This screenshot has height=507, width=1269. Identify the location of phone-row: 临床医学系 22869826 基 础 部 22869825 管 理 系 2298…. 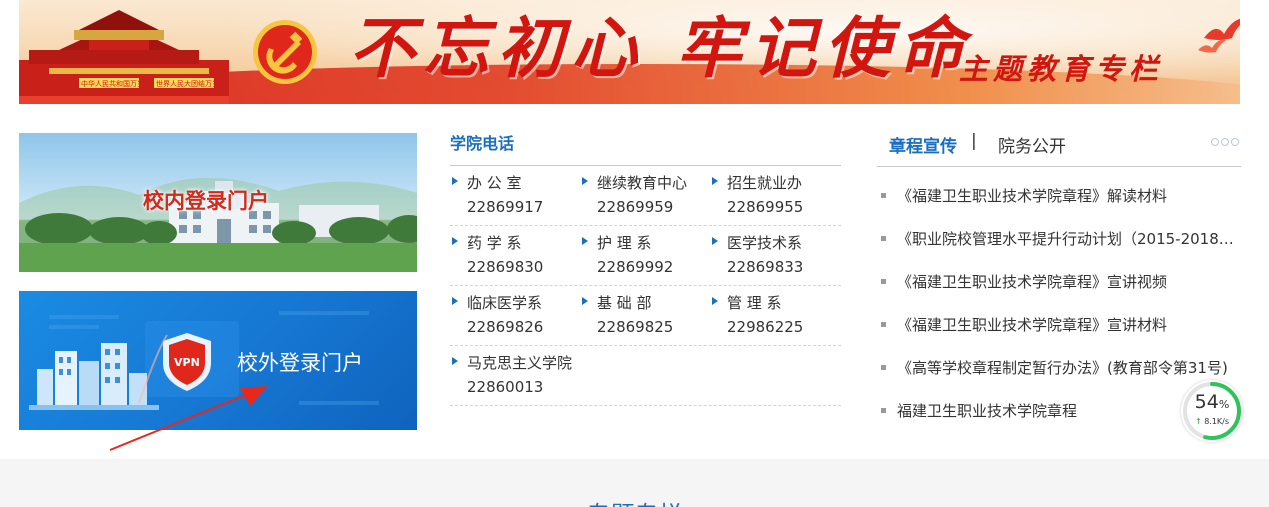
(645, 316).